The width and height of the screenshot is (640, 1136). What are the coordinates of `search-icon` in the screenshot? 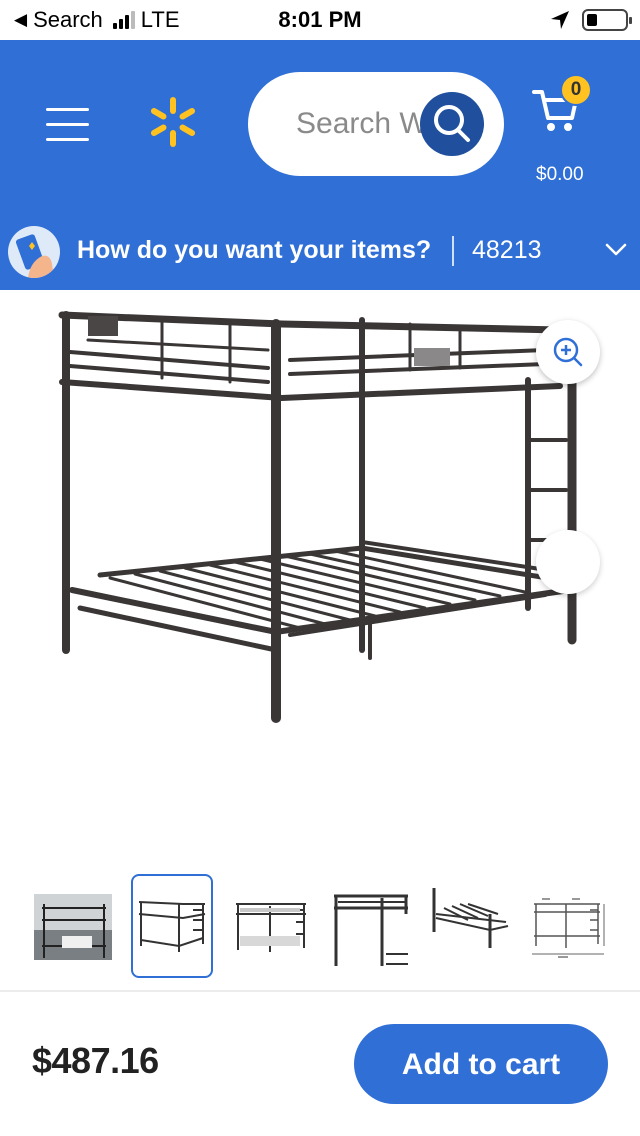 It's located at (452, 123).